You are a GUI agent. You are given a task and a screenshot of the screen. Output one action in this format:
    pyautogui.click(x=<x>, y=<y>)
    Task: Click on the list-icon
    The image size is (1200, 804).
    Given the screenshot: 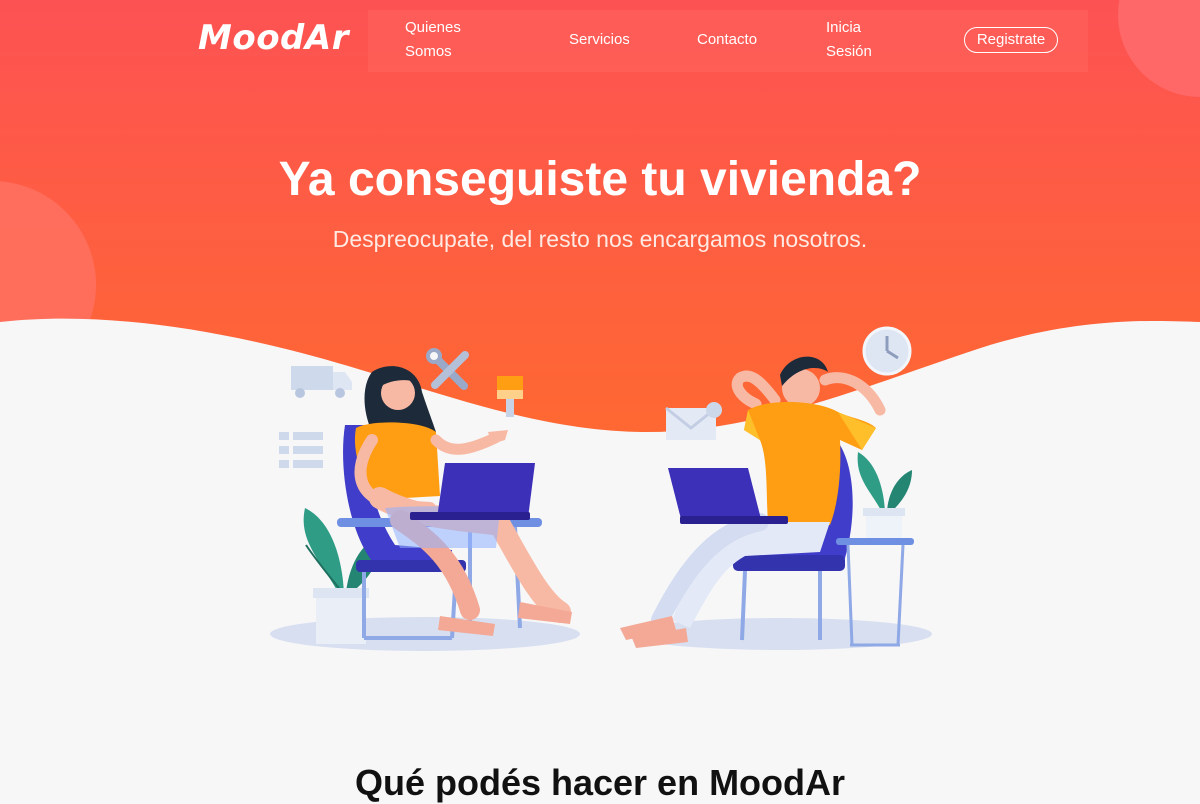 What is the action you would take?
    pyautogui.click(x=301, y=450)
    